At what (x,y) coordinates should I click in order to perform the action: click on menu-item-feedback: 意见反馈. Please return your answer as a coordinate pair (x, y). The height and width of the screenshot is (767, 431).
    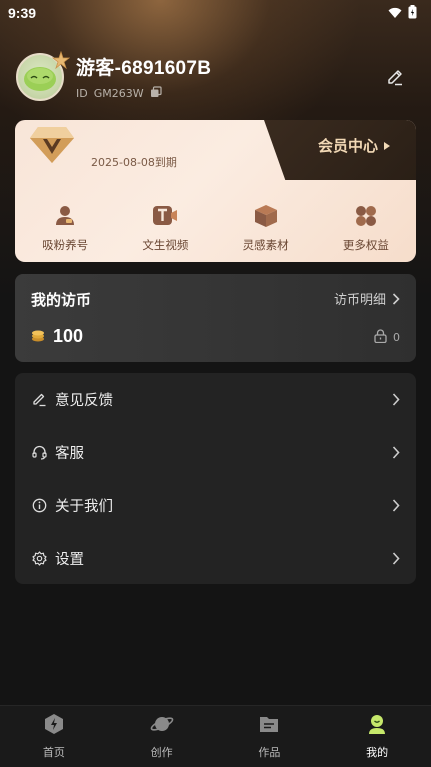
    Looking at the image, I should click on (215, 399).